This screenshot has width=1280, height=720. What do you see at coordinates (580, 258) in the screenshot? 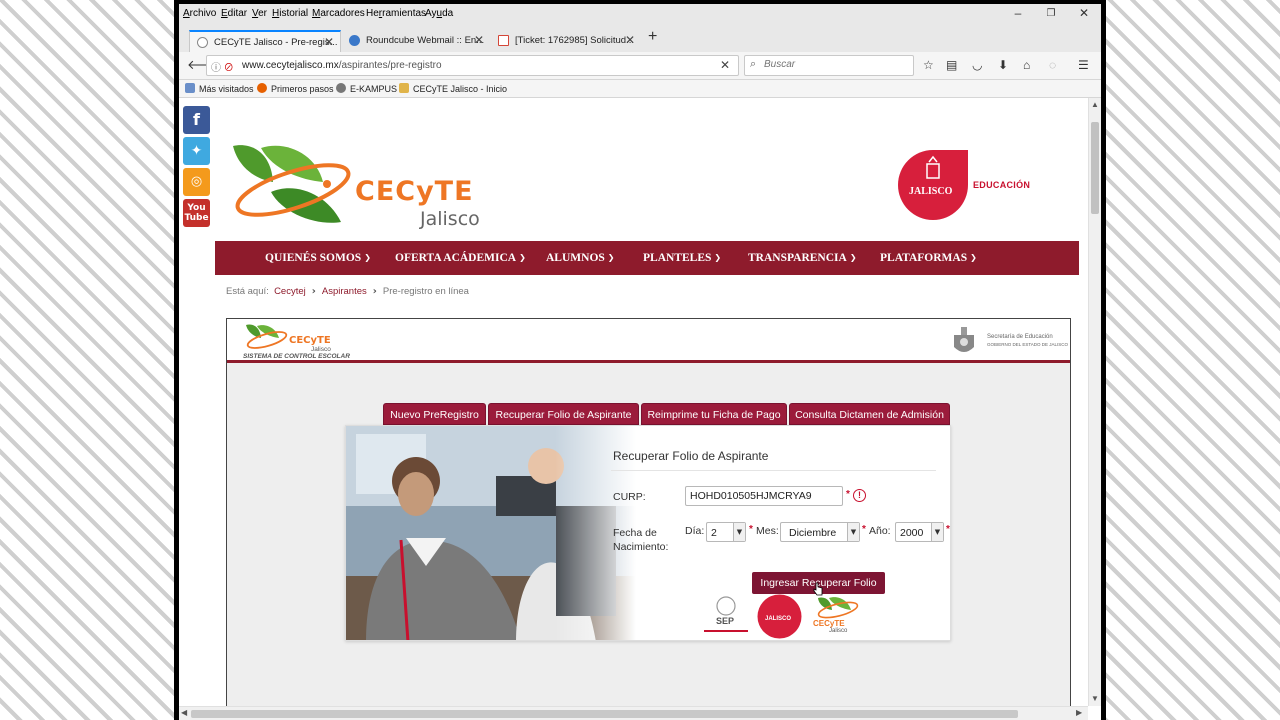
I see `nav-alumnos: ALUMNOS ❯` at bounding box center [580, 258].